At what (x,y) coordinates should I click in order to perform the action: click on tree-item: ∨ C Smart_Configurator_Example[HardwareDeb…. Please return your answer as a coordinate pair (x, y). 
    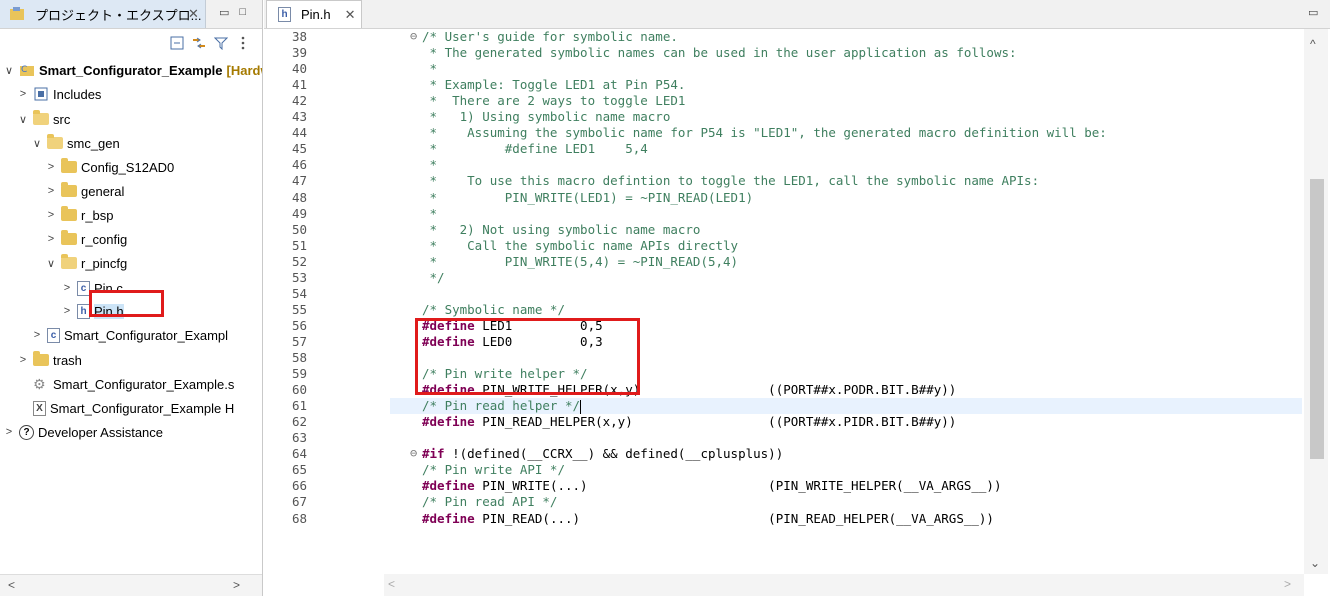
    Looking at the image, I should click on (132, 70).